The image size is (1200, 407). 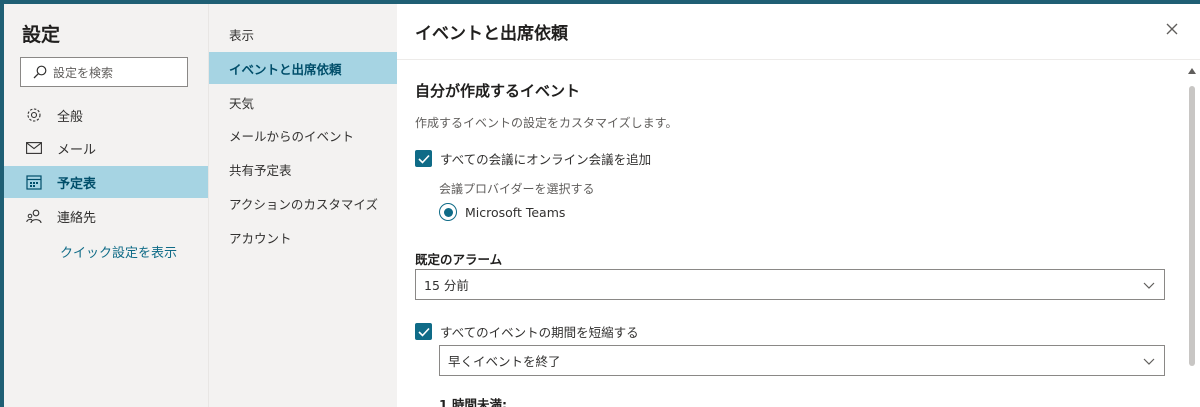 I want to click on settings-search-input: 設定を検索, so click(x=104, y=72).